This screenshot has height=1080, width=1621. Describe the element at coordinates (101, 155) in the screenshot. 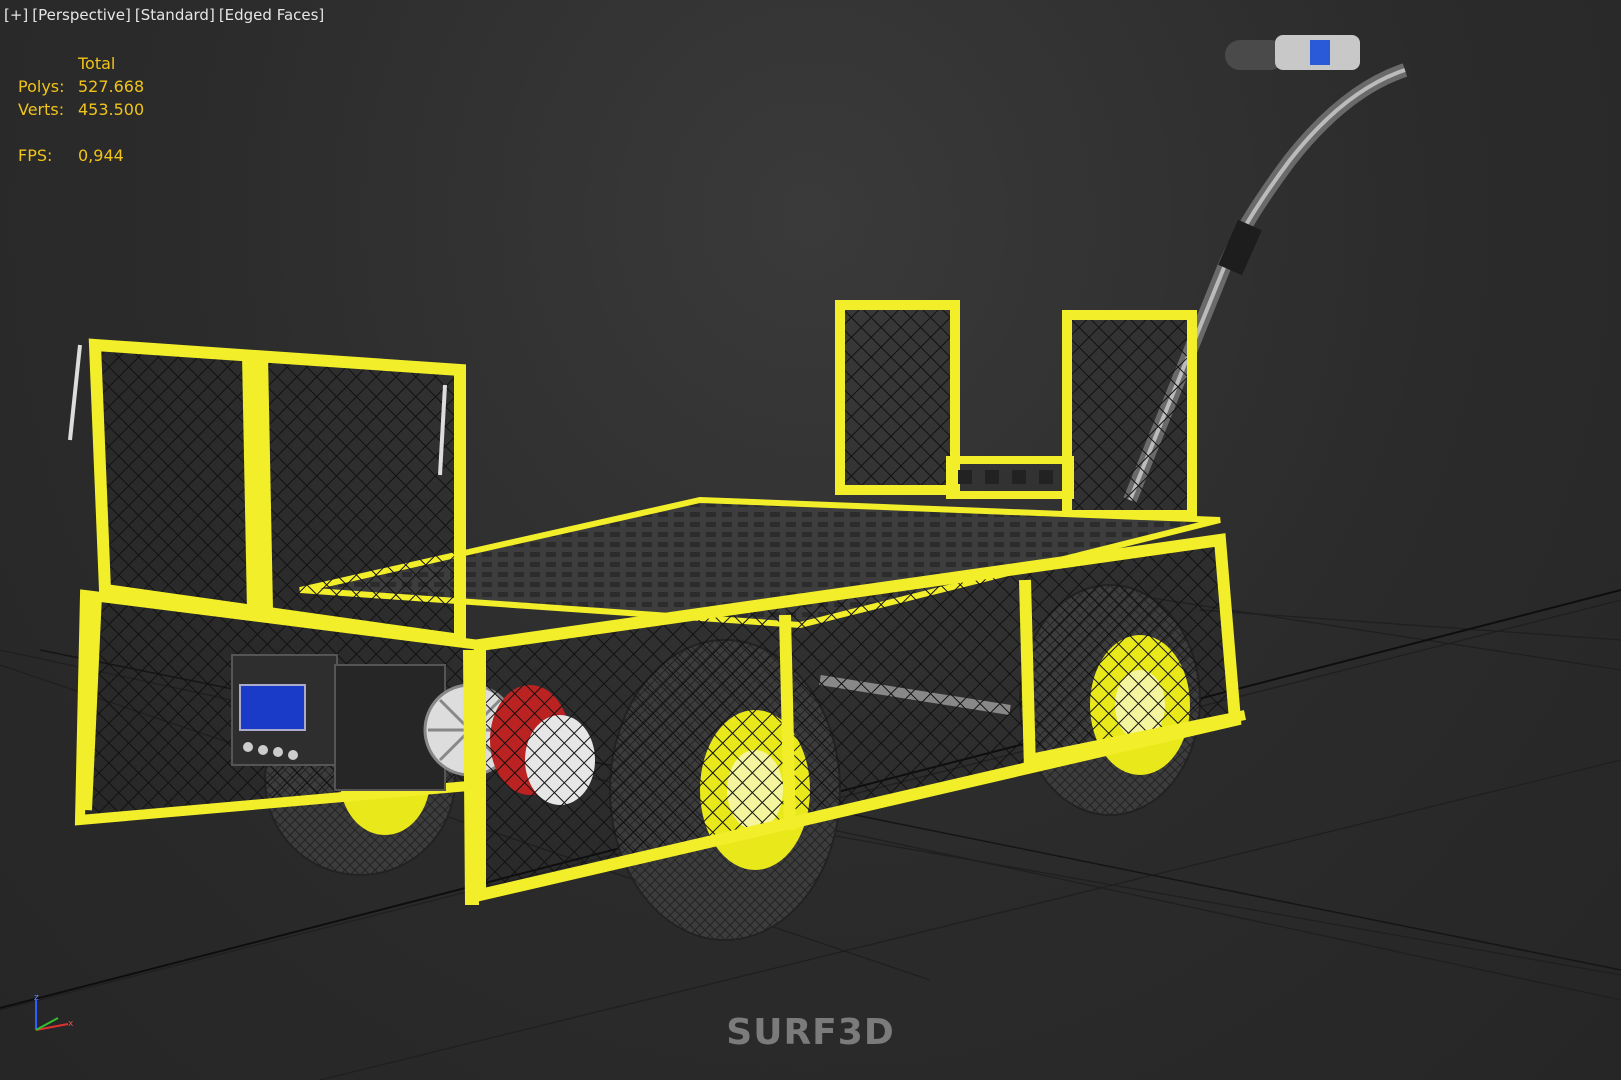

I see `fps-value: 0,944` at that location.